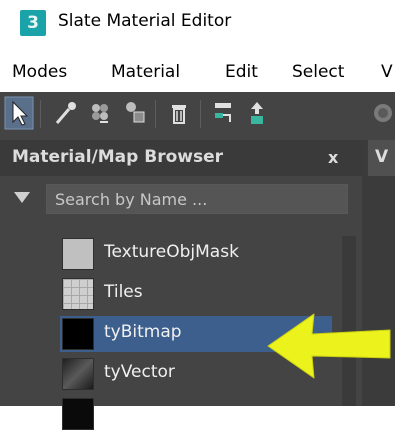 Image resolution: width=395 pixels, height=432 pixels. Describe the element at coordinates (19, 113) in the screenshot. I see `select-arrow-icon` at that location.